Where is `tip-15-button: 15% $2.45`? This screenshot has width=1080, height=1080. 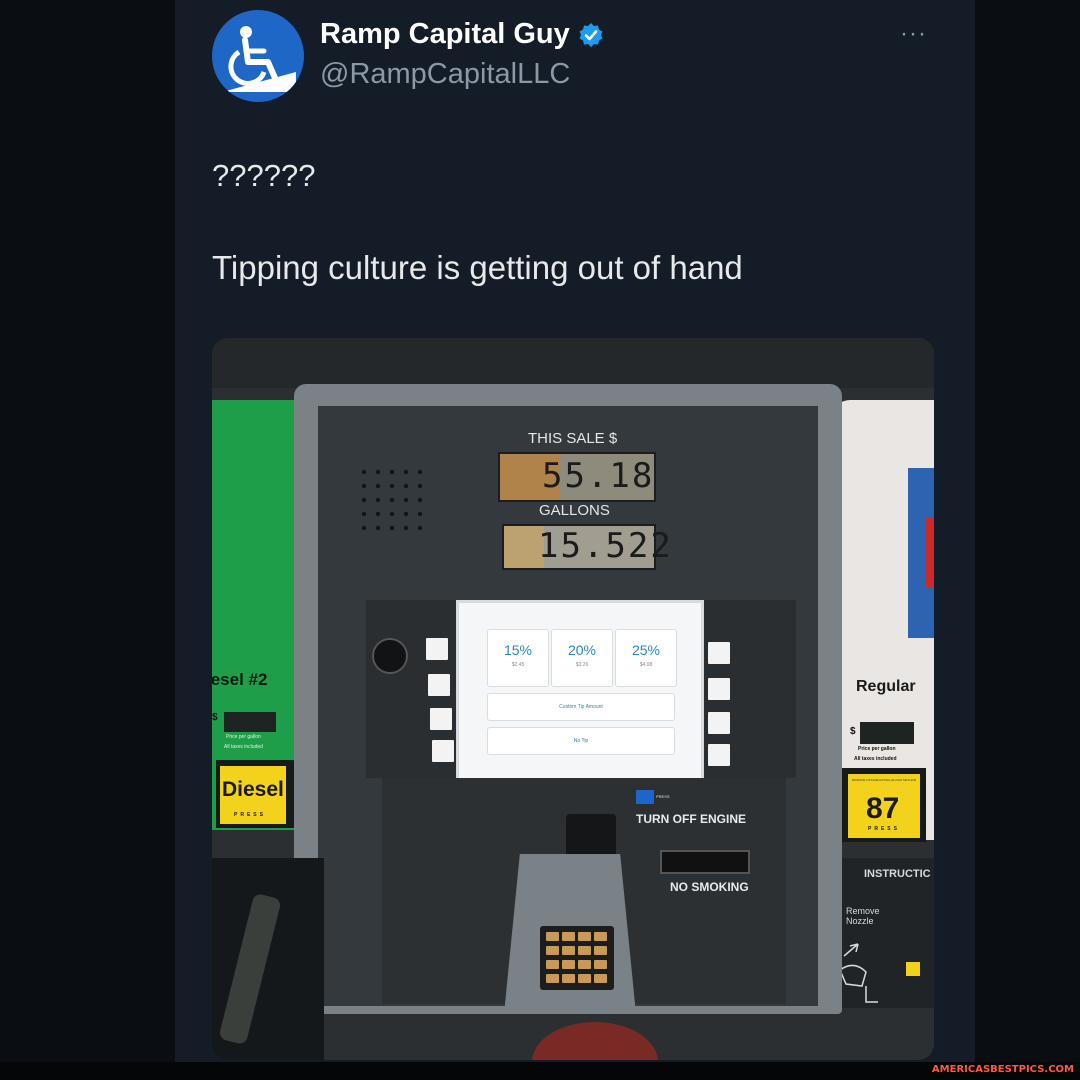
tip-15-button: 15% $2.45 is located at coordinates (518, 658).